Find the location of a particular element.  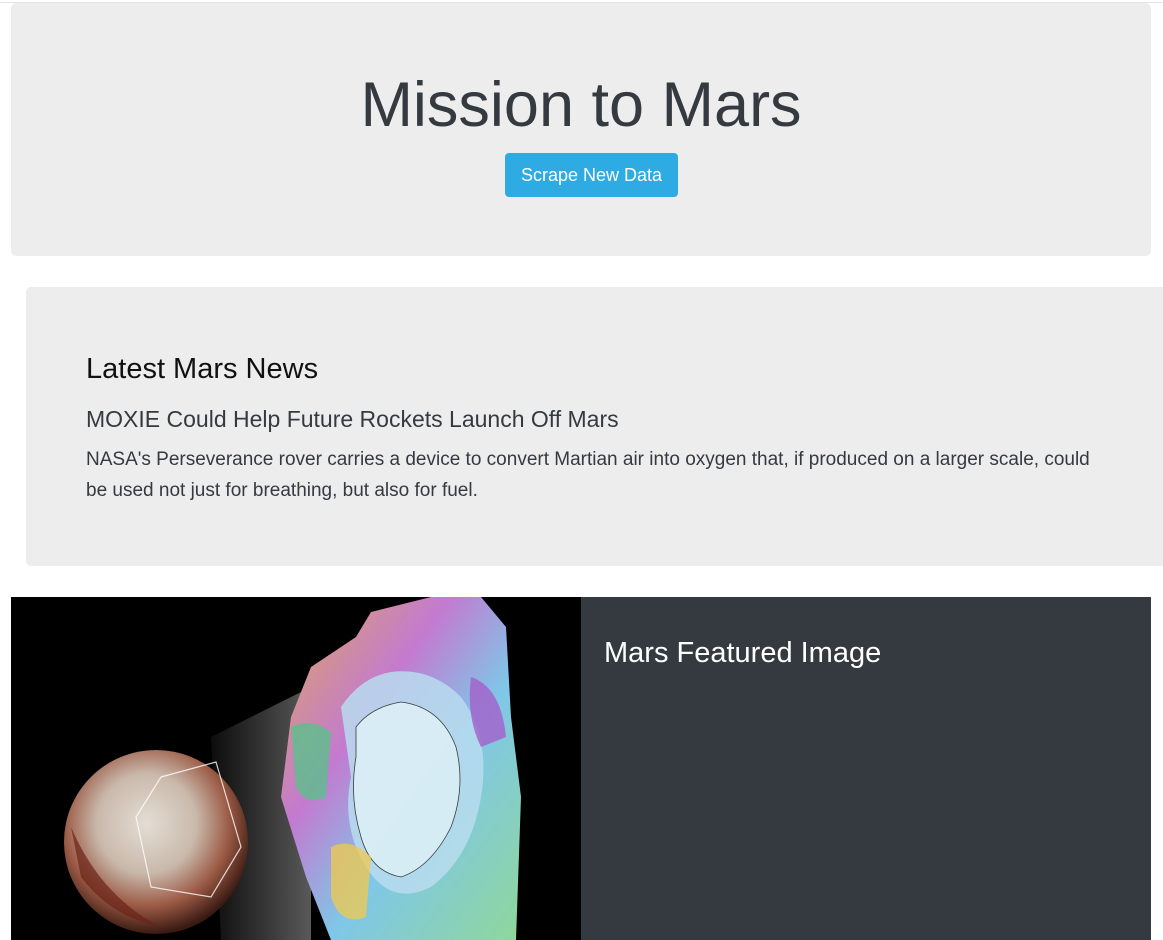

page-title: Mission to Mars is located at coordinates (581, 105).